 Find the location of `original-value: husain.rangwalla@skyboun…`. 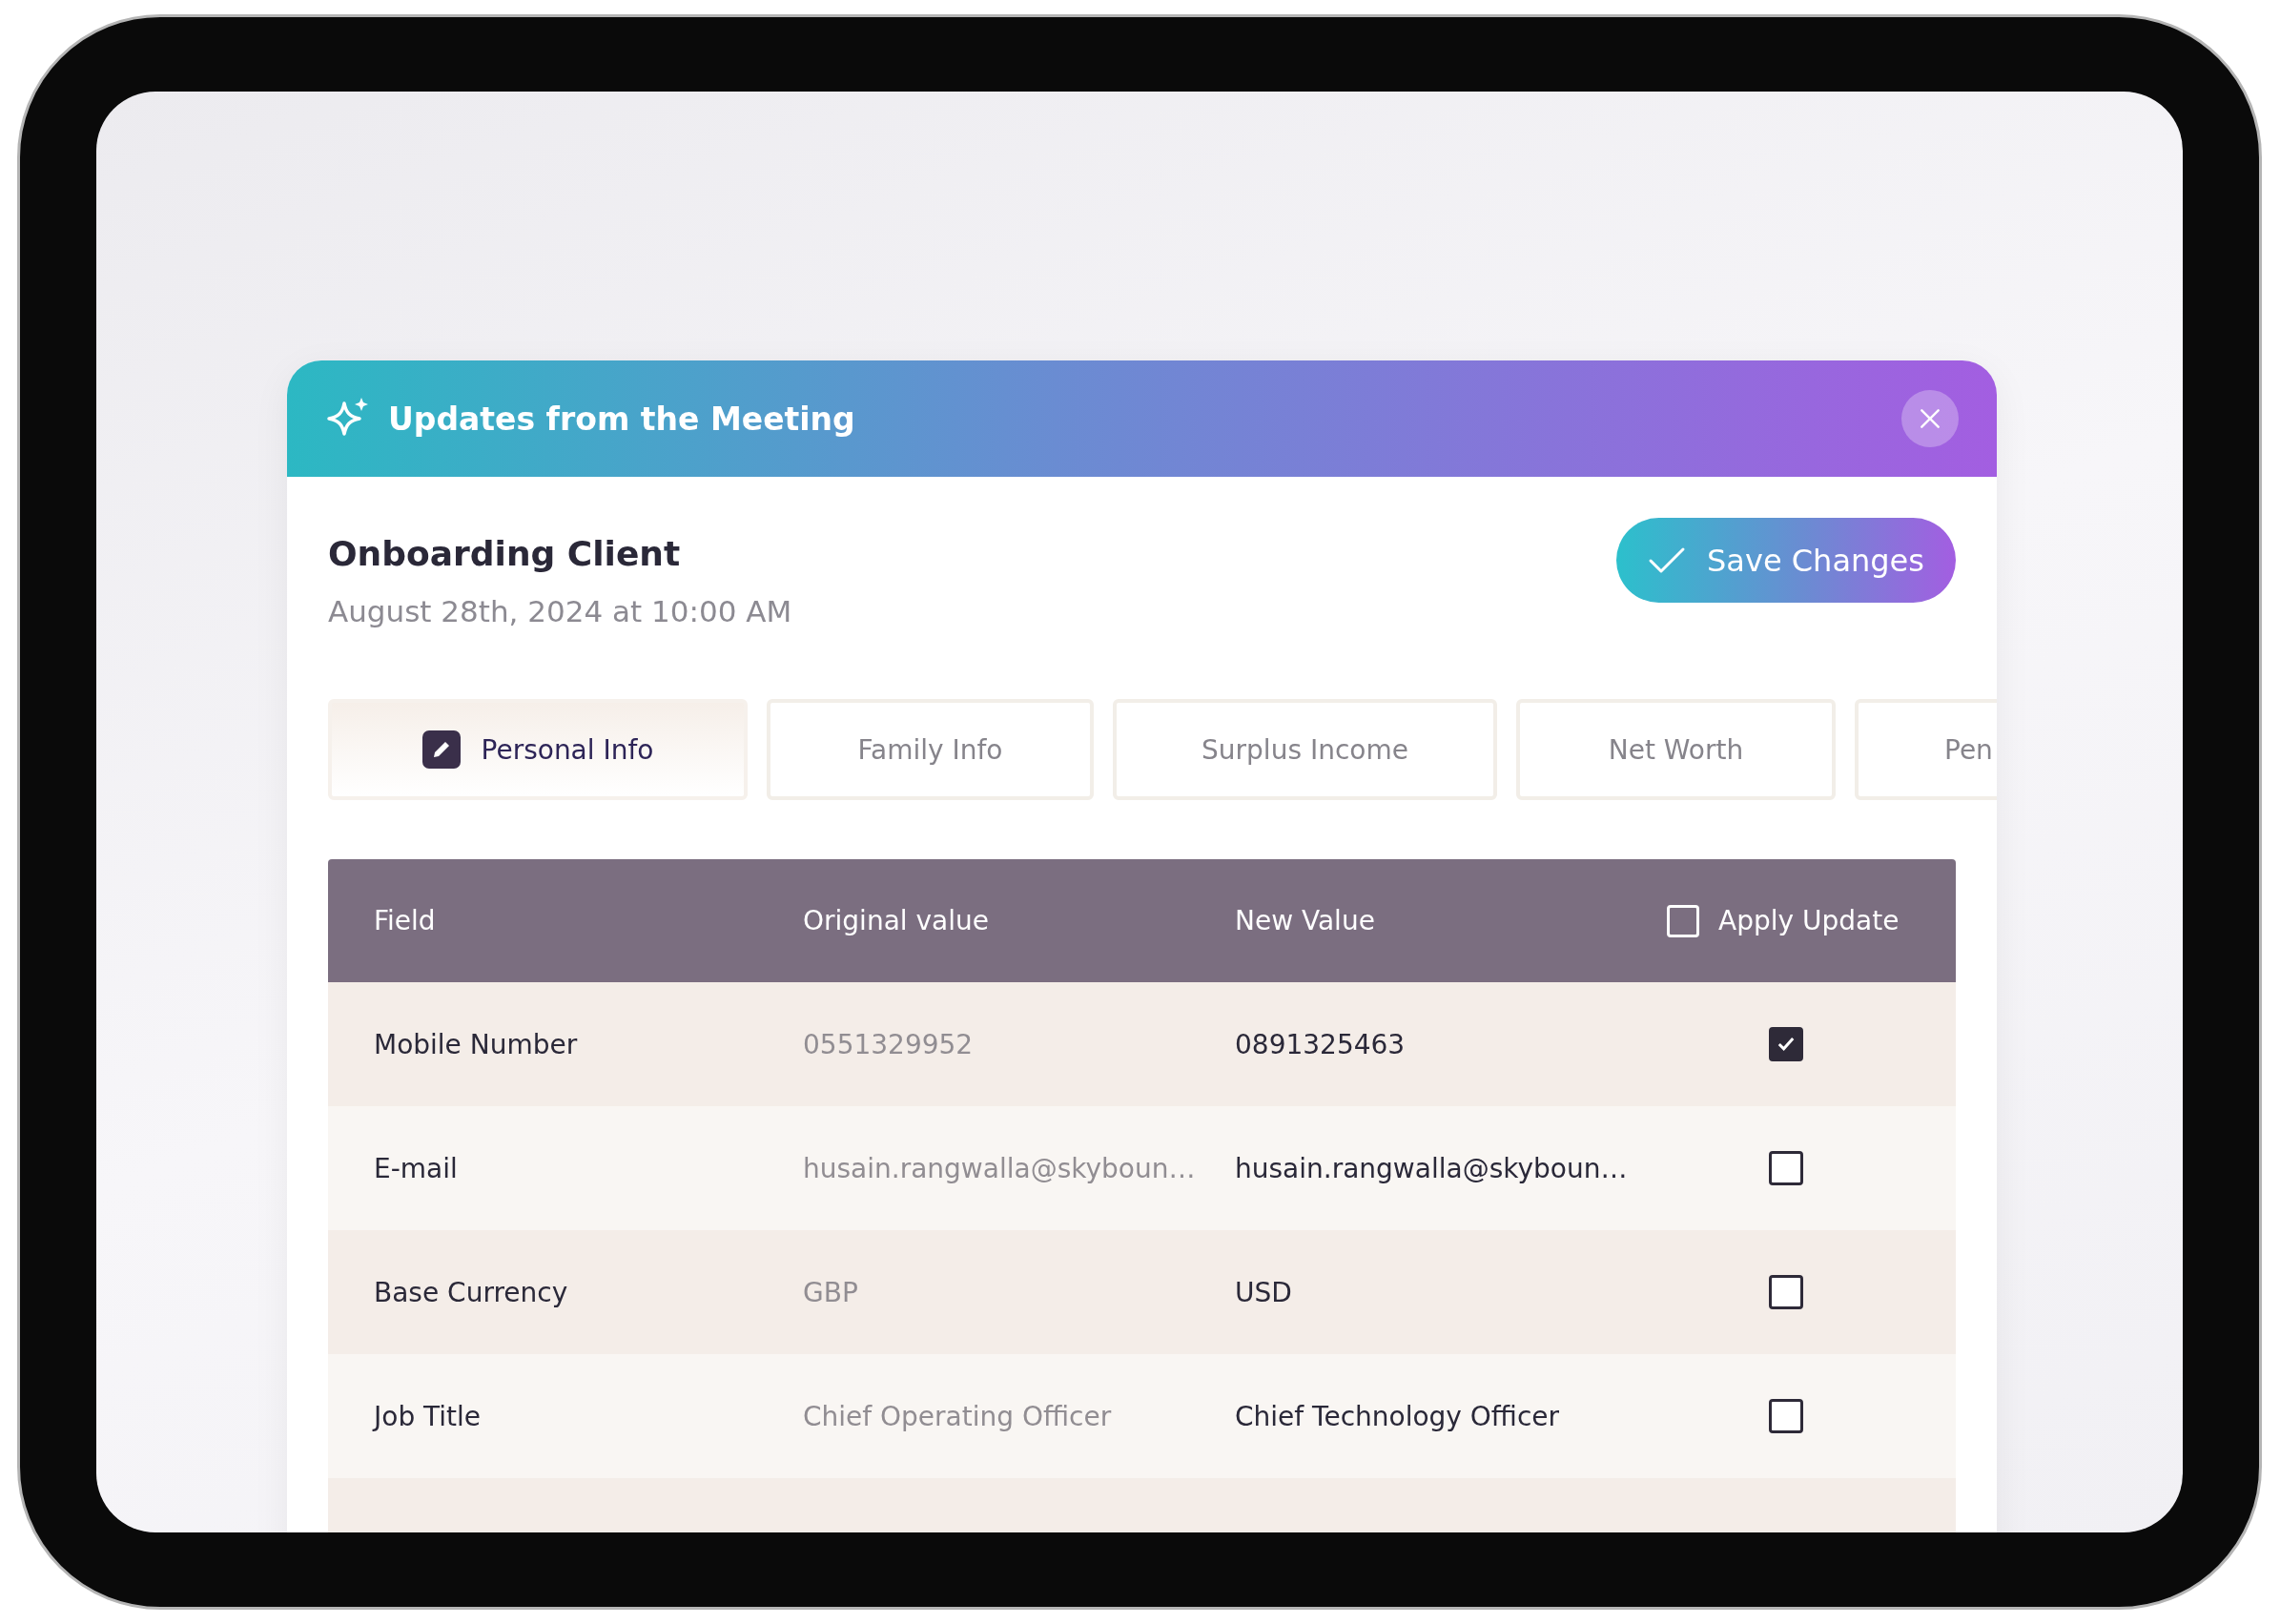

original-value: husain.rangwalla@skyboun… is located at coordinates (1000, 1168).